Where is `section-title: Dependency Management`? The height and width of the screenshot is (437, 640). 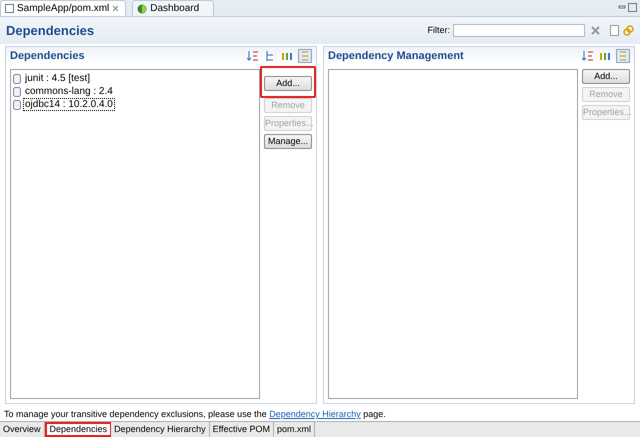 section-title: Dependency Management is located at coordinates (396, 56).